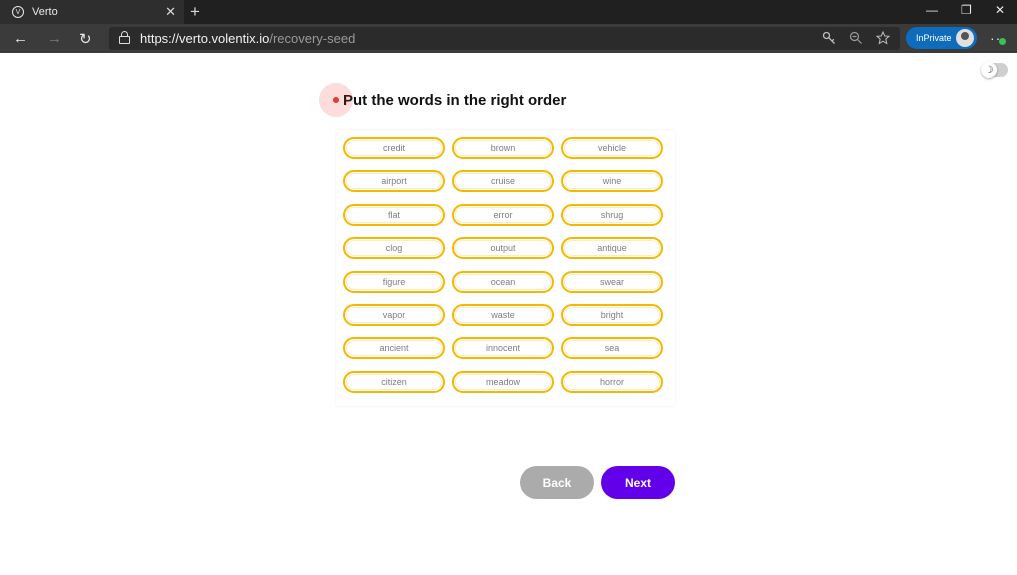 This screenshot has width=1017, height=575. Describe the element at coordinates (612, 248) in the screenshot. I see `seed-word-chip: antique` at that location.